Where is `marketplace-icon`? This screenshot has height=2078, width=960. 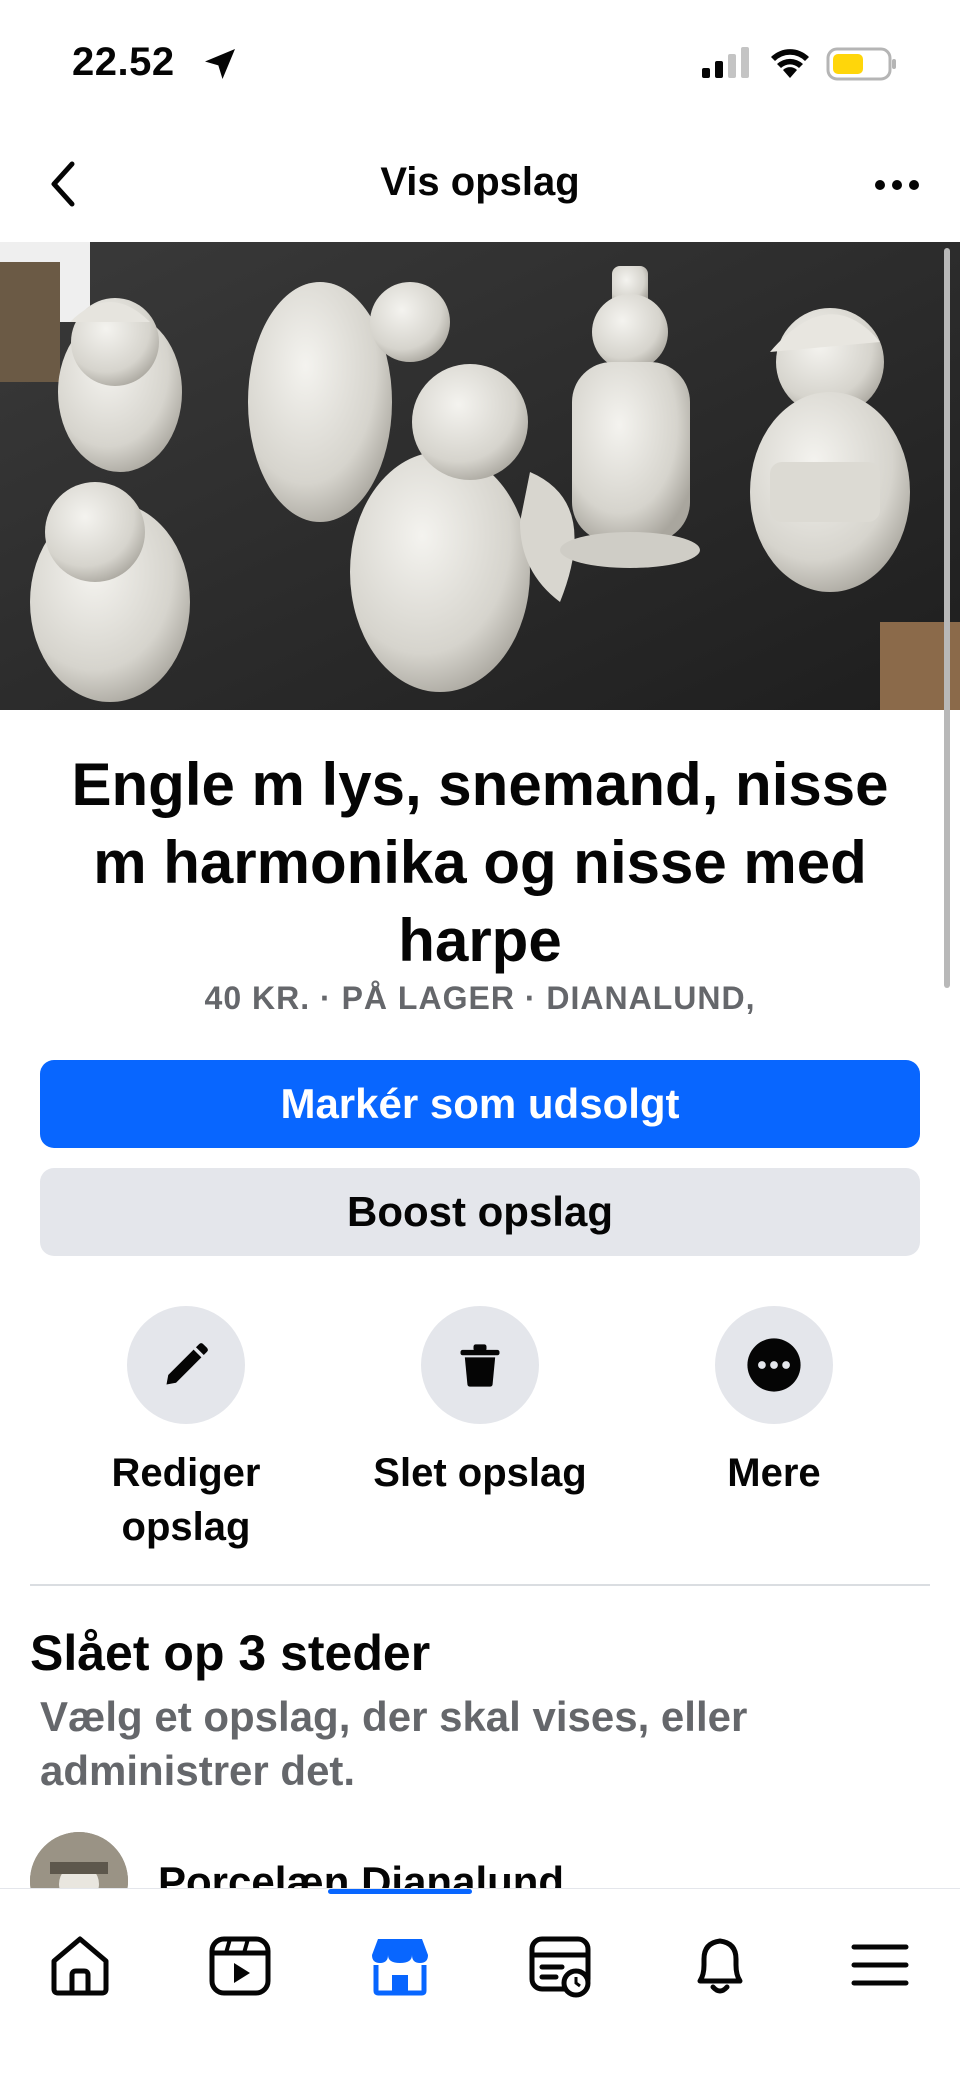
marketplace-icon is located at coordinates (400, 1965).